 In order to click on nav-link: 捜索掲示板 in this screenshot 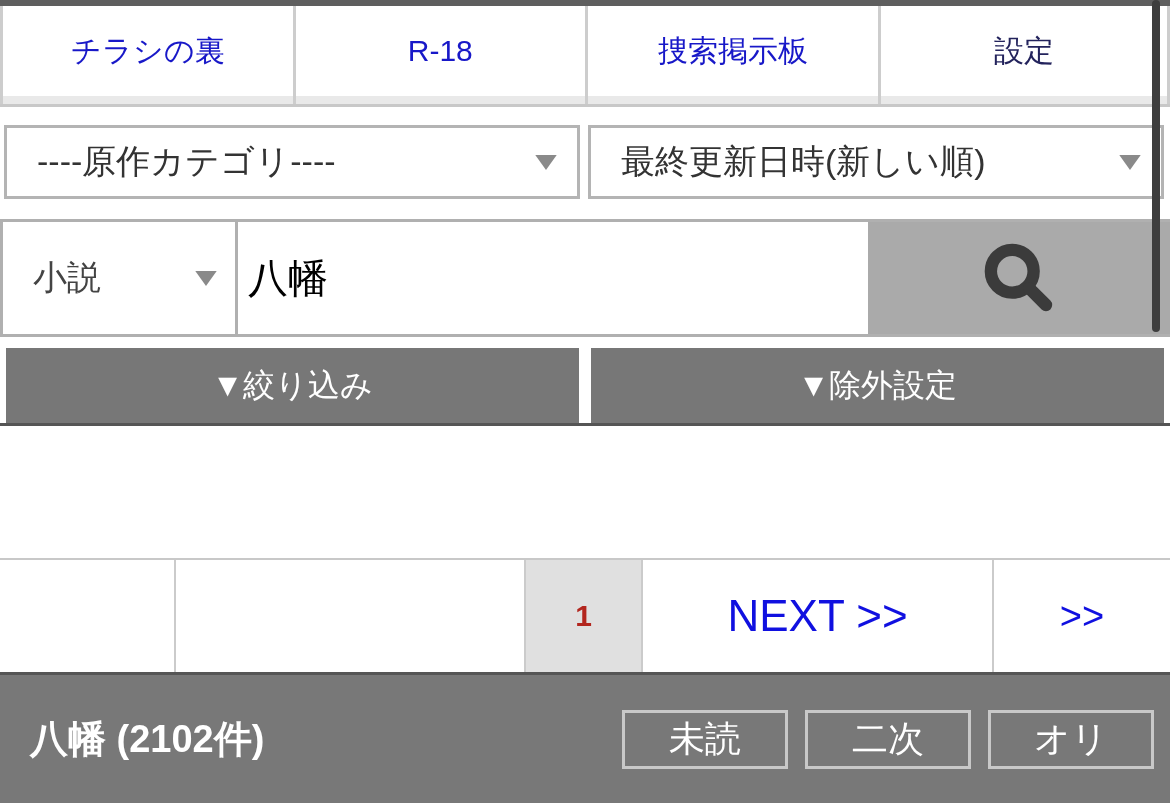, I will do `click(731, 55)`.